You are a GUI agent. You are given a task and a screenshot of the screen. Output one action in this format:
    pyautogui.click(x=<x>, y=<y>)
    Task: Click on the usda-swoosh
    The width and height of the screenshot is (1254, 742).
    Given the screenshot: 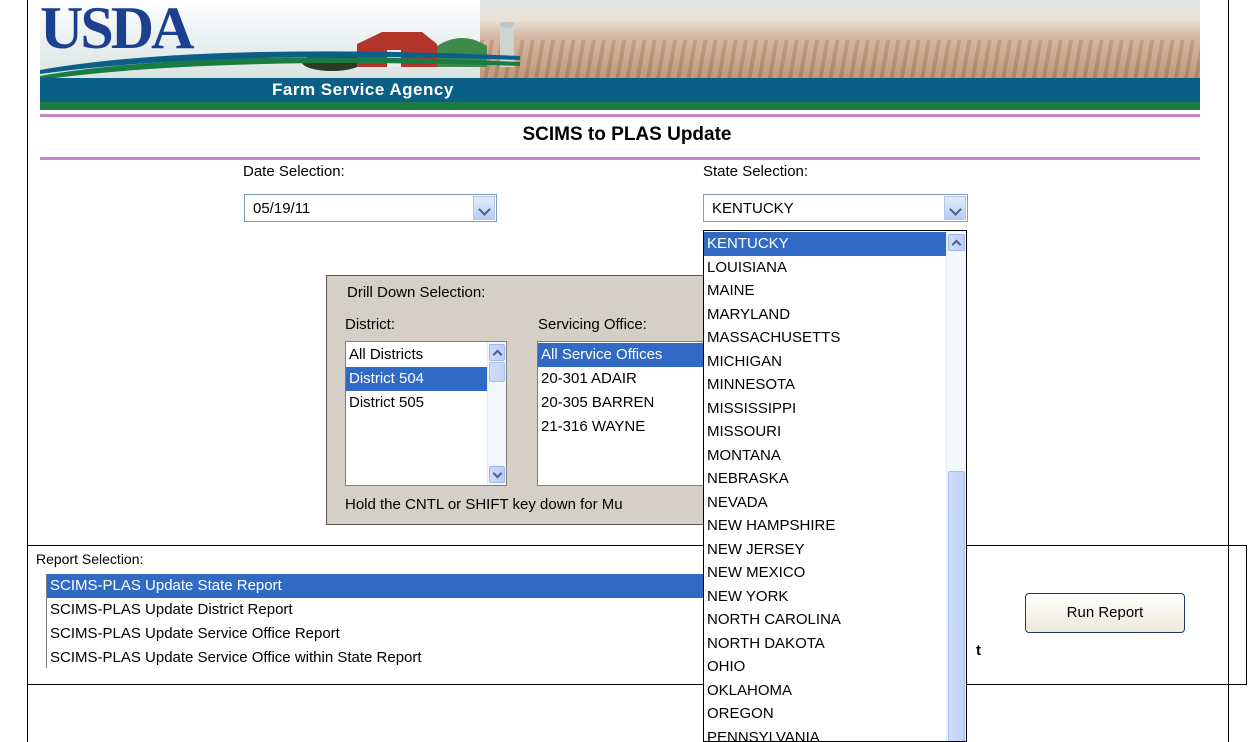 What is the action you would take?
    pyautogui.click(x=280, y=65)
    